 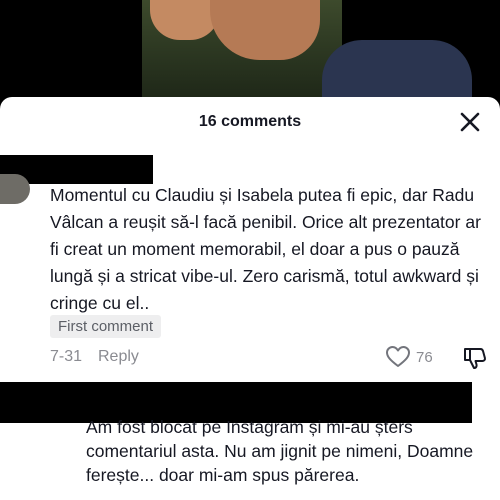 I want to click on close-button, so click(x=470, y=122).